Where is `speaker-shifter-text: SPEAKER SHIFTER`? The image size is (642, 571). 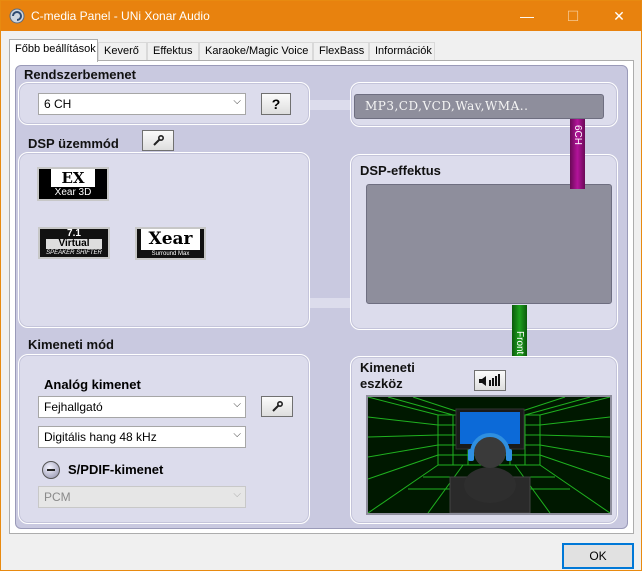
speaker-shifter-text: SPEAKER SHIFTER is located at coordinates (74, 253).